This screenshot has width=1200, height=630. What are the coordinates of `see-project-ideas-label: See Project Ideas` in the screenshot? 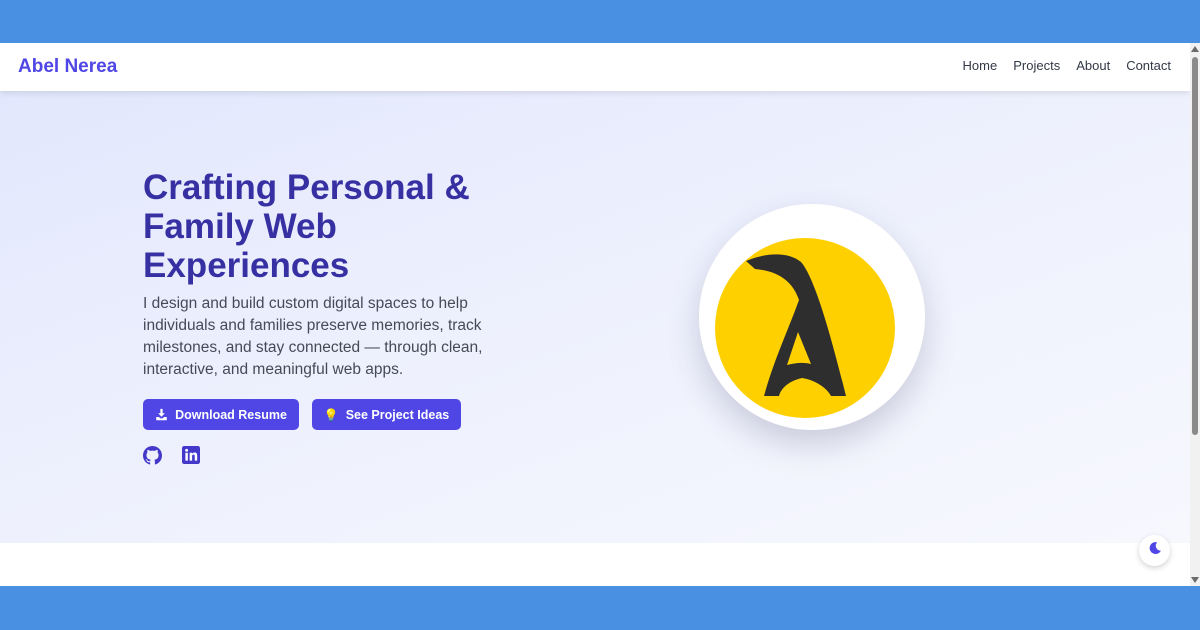 It's located at (397, 414).